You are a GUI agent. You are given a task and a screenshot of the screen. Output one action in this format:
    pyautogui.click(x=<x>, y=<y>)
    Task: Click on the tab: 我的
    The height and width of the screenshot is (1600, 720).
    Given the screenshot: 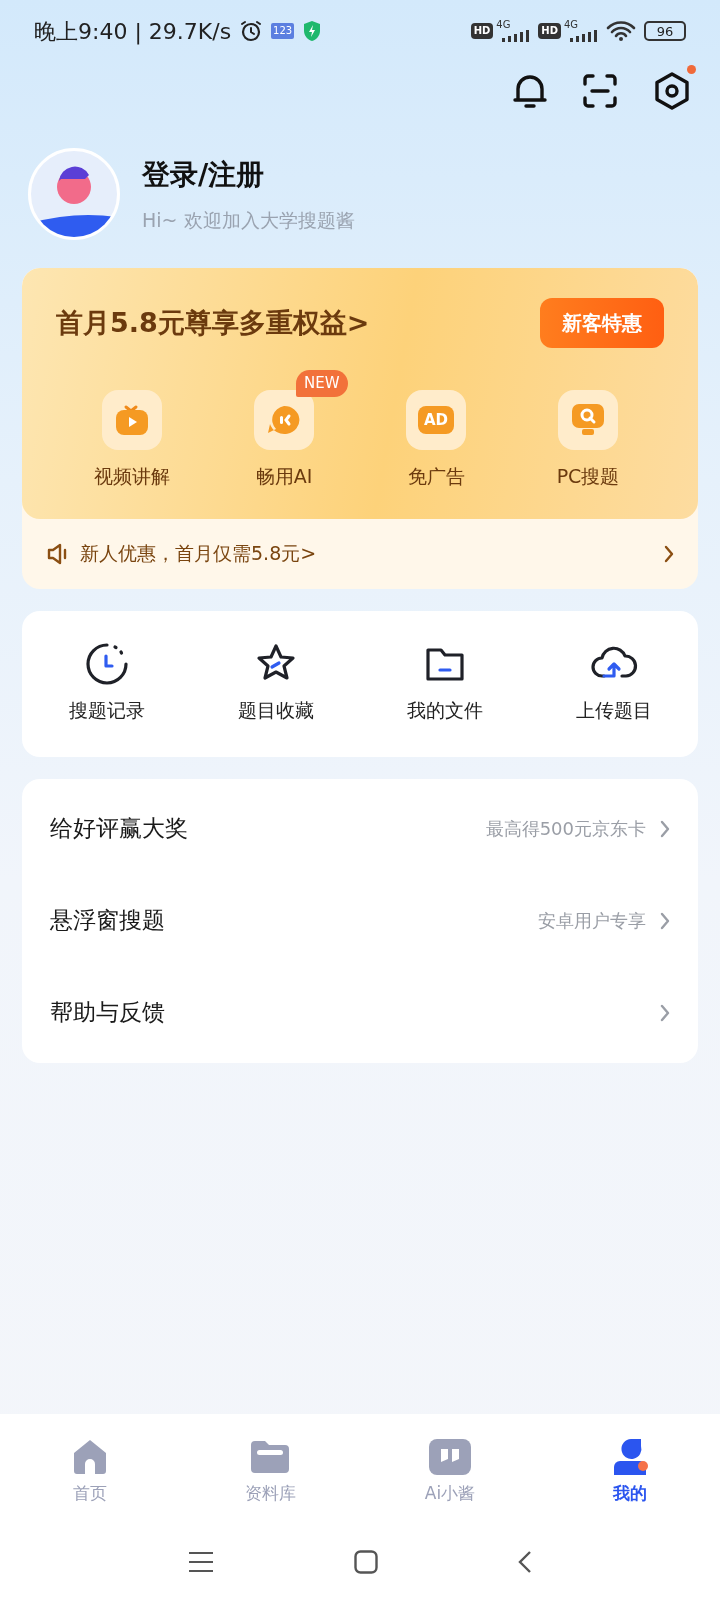 What is the action you would take?
    pyautogui.click(x=630, y=1472)
    